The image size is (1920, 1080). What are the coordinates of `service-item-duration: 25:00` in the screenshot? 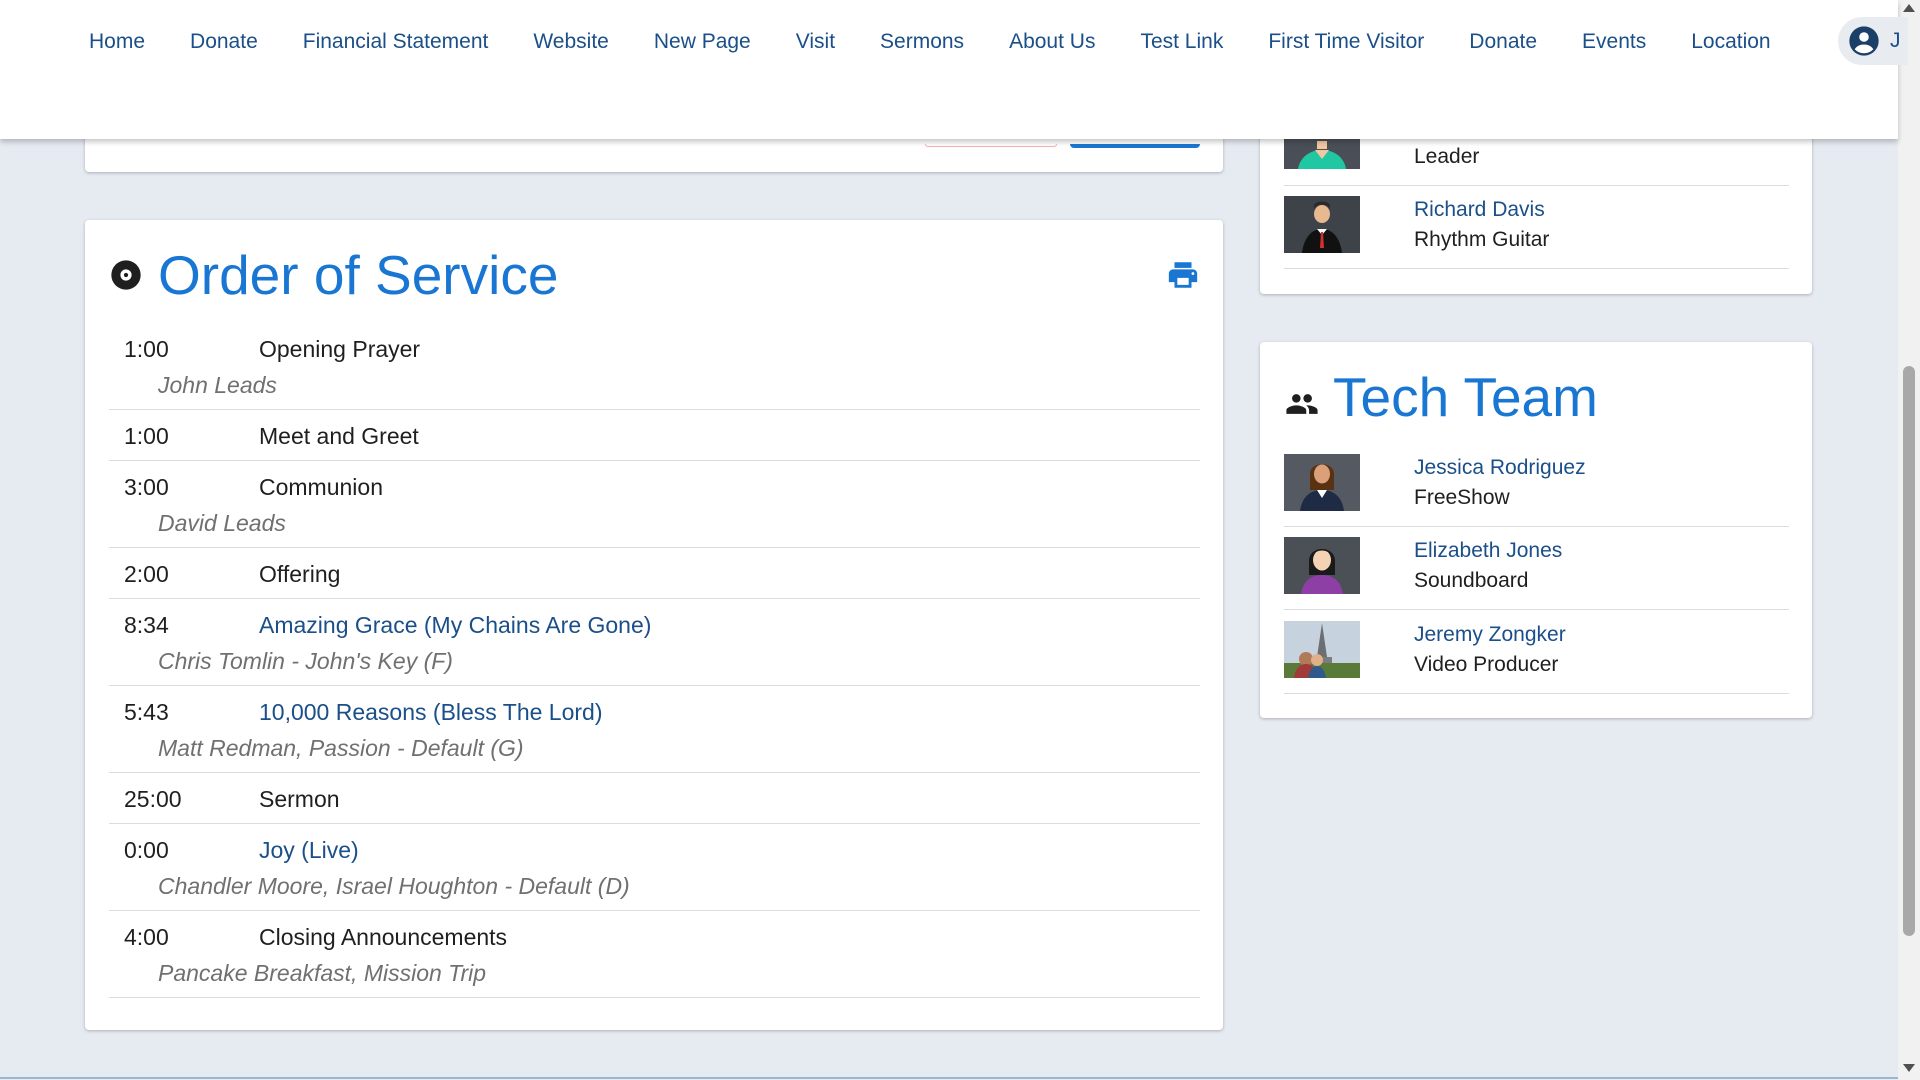 It's located at (153, 798).